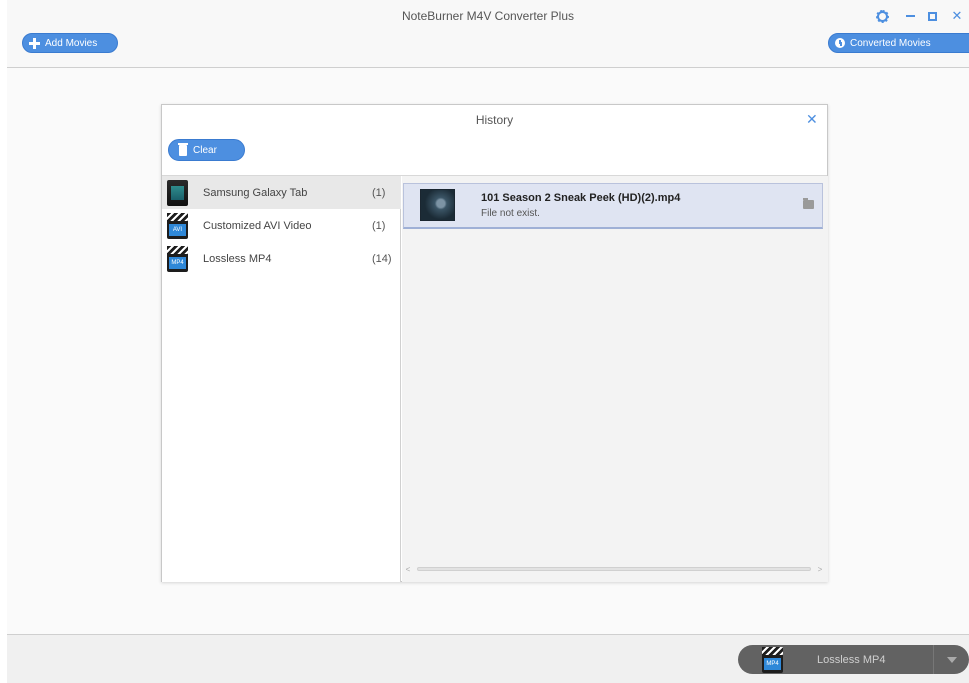 The image size is (969, 683). Describe the element at coordinates (494, 120) in the screenshot. I see `history-dialog-title: History` at that location.